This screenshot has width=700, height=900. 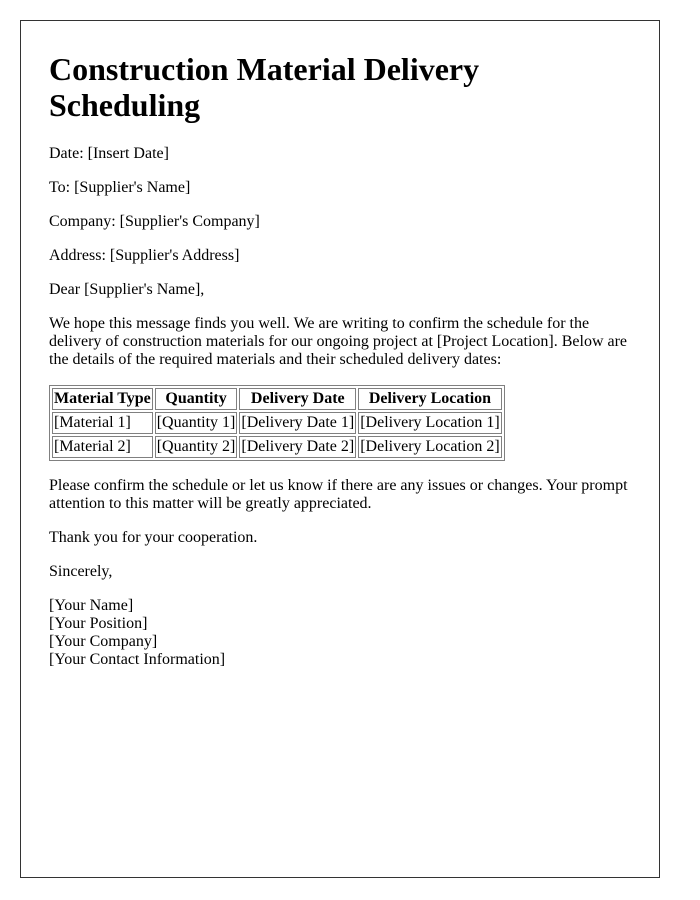 I want to click on sign-off: Sincerely,, so click(x=81, y=571).